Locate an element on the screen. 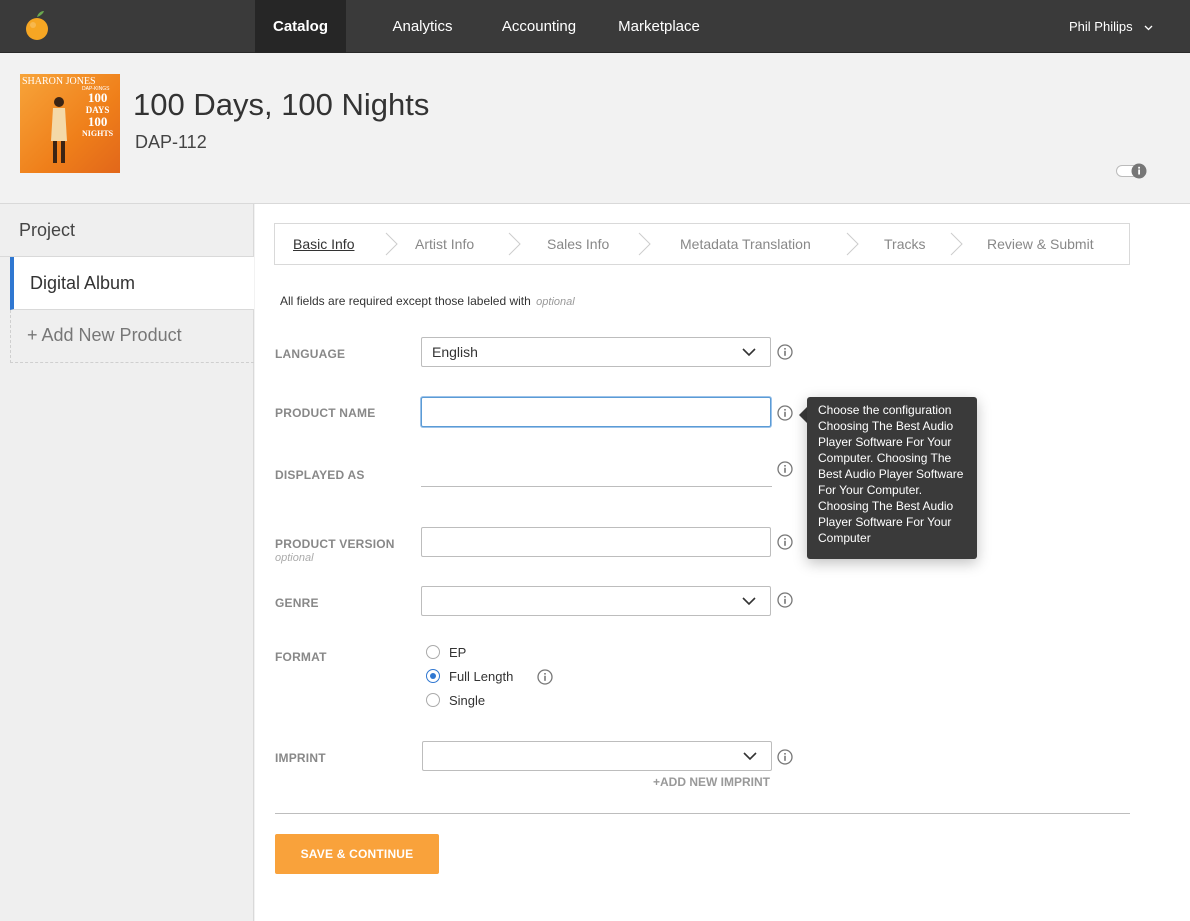 This screenshot has height=921, width=1190. nav-catalog: Catalog is located at coordinates (300, 26).